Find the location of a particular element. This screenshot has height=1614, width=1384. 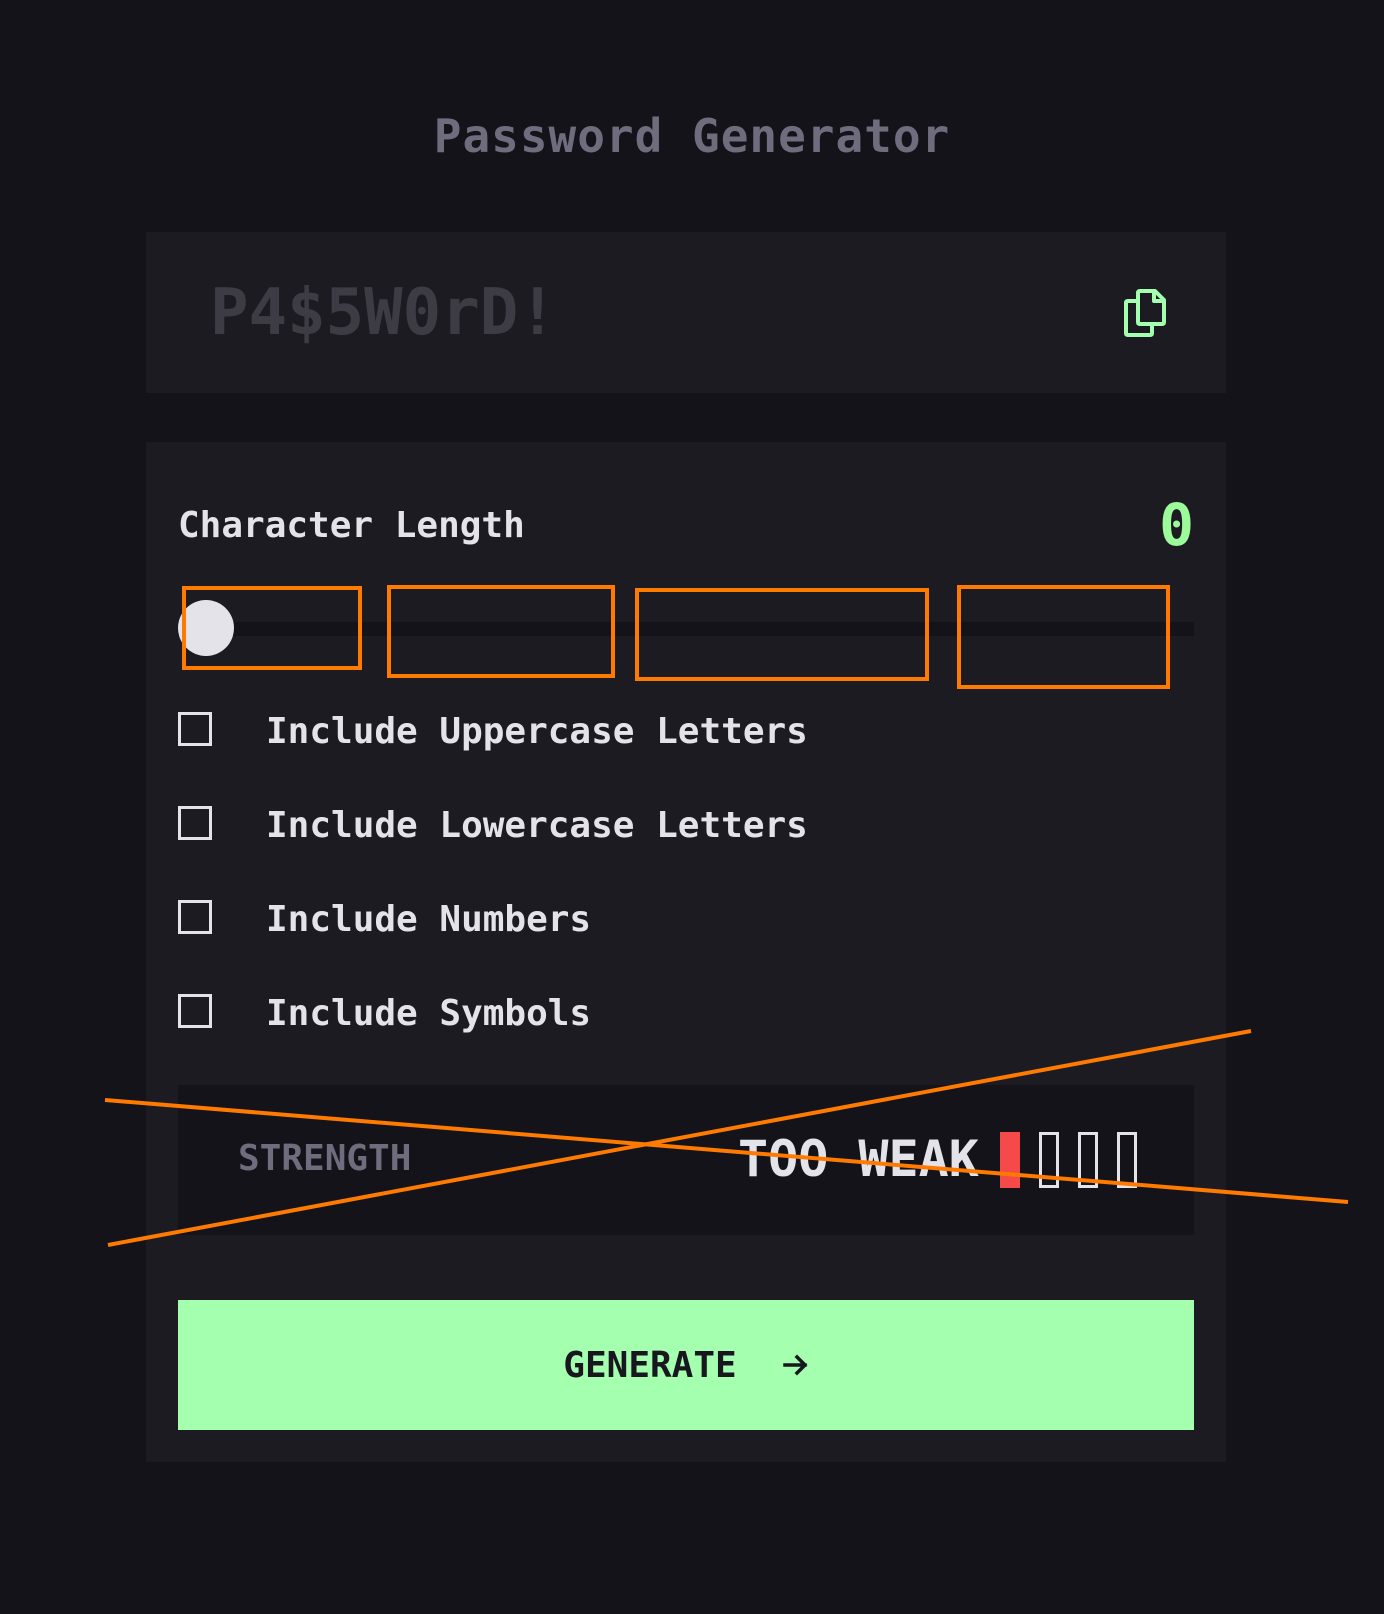

option-uppercase: Include Uppercase Letters is located at coordinates (528, 732).